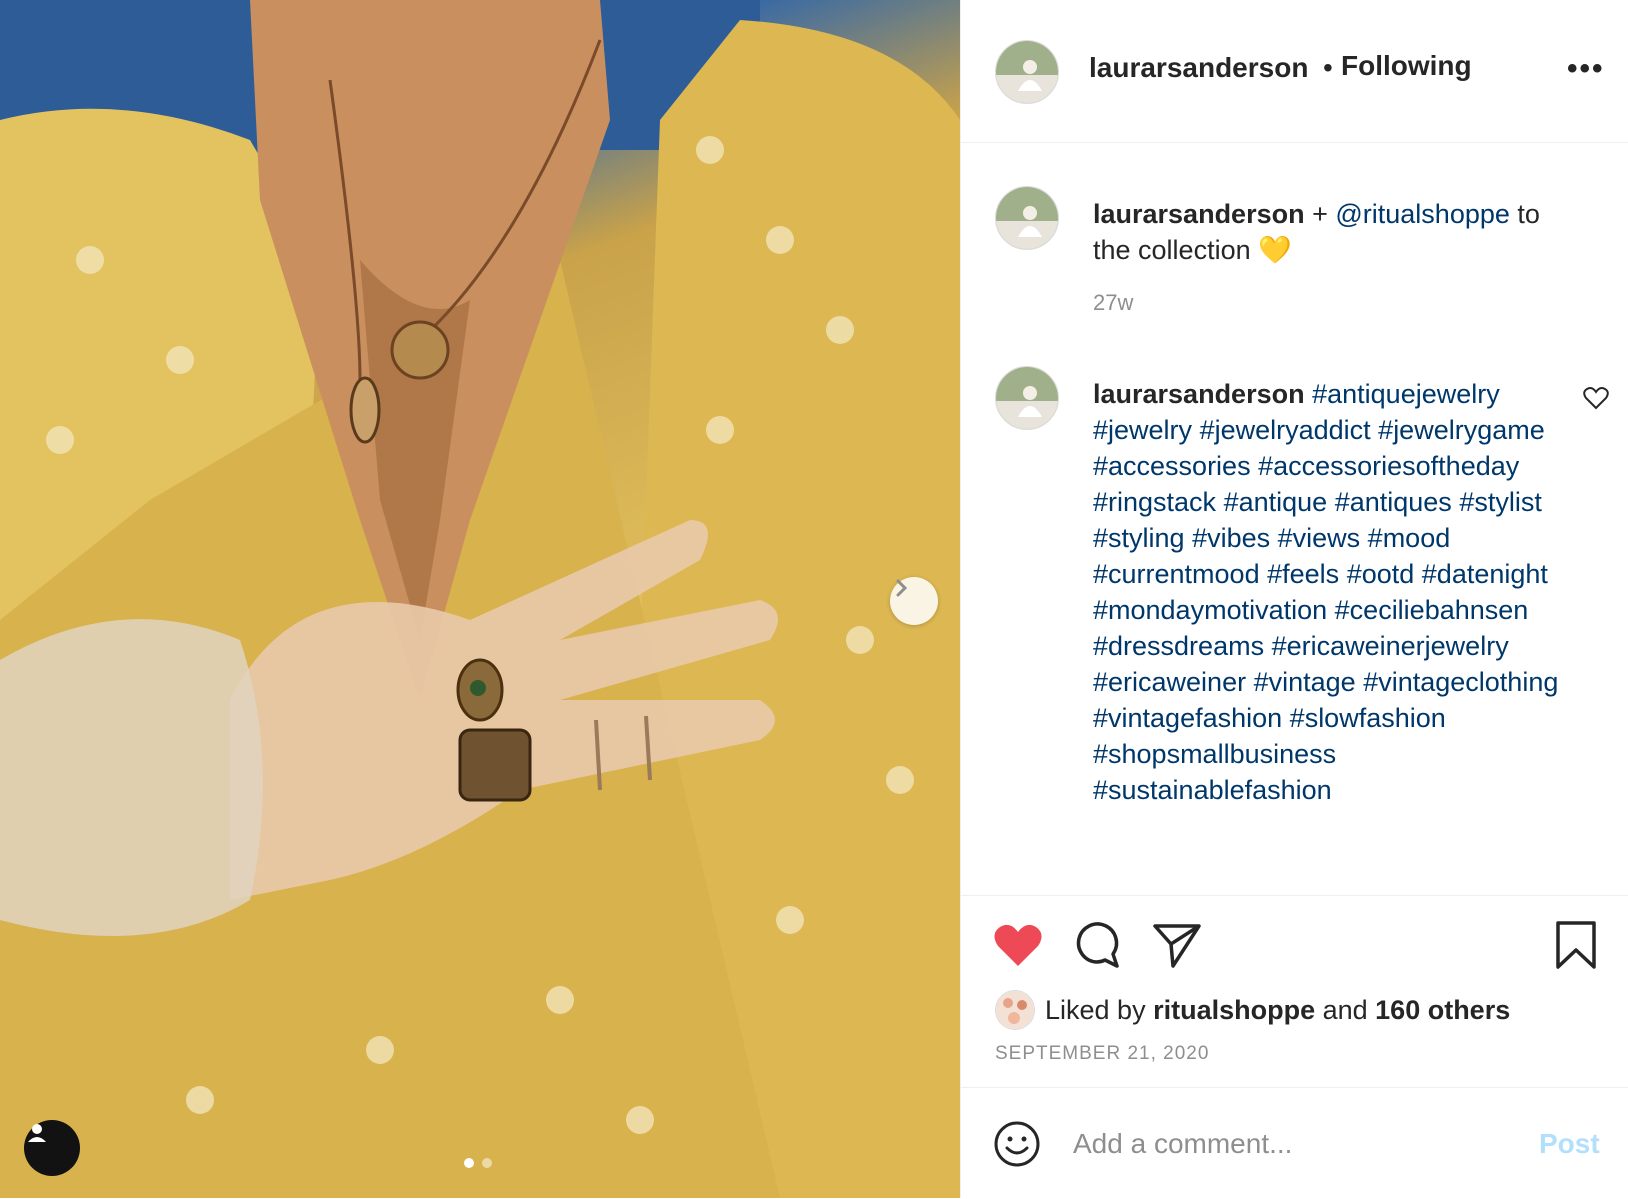 This screenshot has height=1199, width=1628. What do you see at coordinates (1139, 538) in the screenshot?
I see `hashtag-link: #styling` at bounding box center [1139, 538].